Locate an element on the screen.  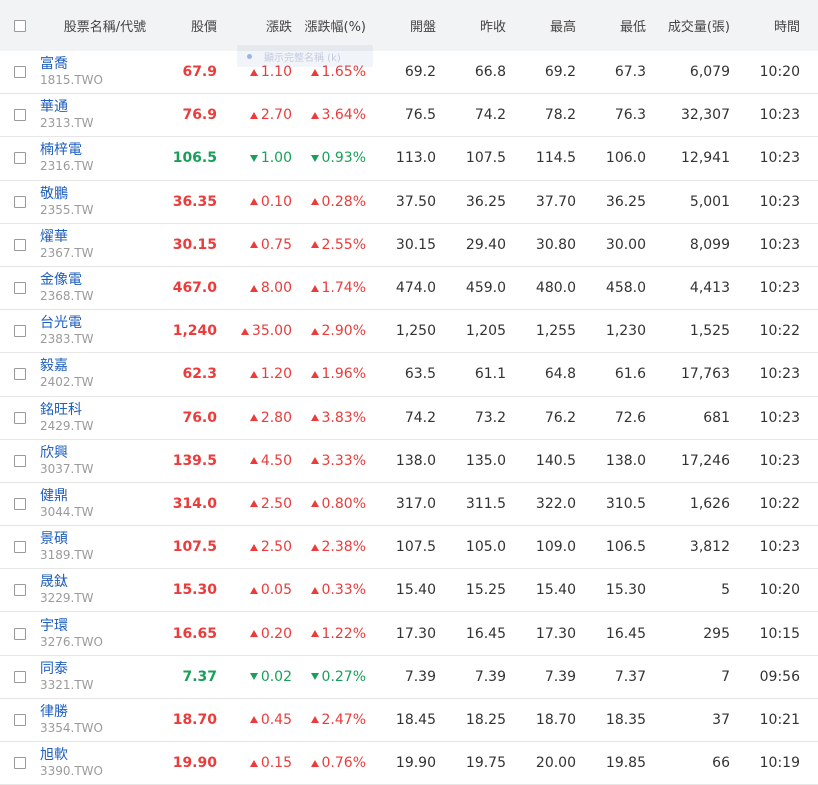
stock-code: 2313.TW is located at coordinates (67, 123).